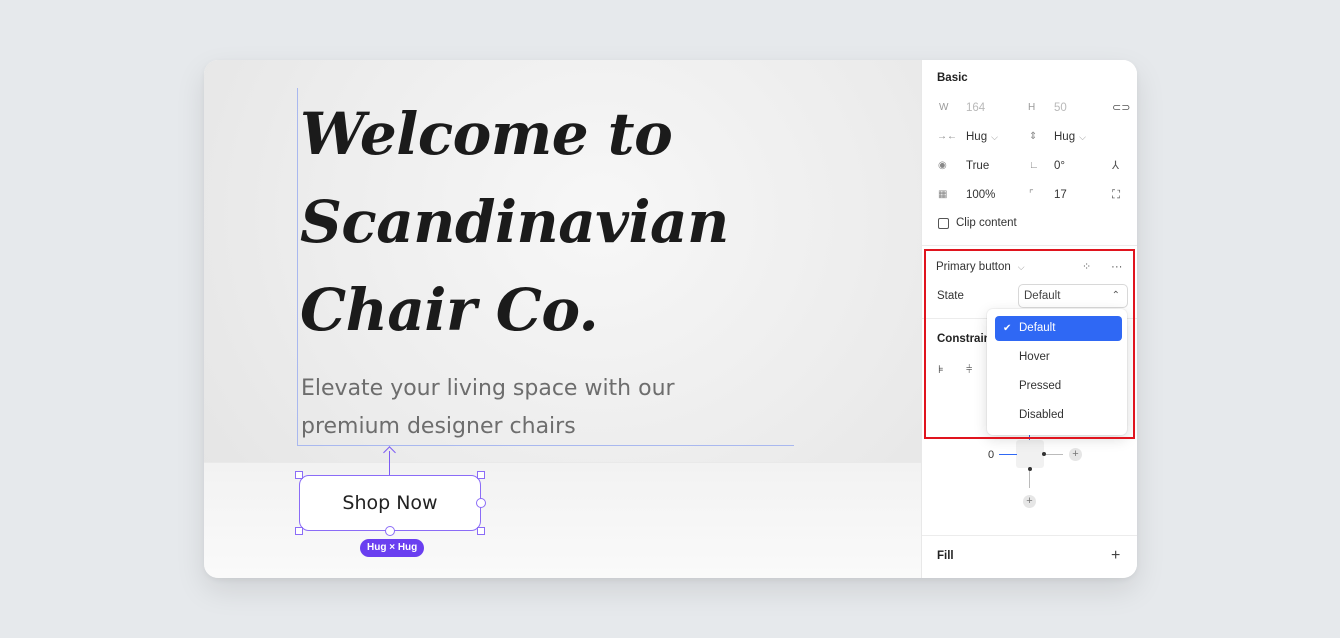  I want to click on heading-line-2: Scandinavian, so click(514, 222).